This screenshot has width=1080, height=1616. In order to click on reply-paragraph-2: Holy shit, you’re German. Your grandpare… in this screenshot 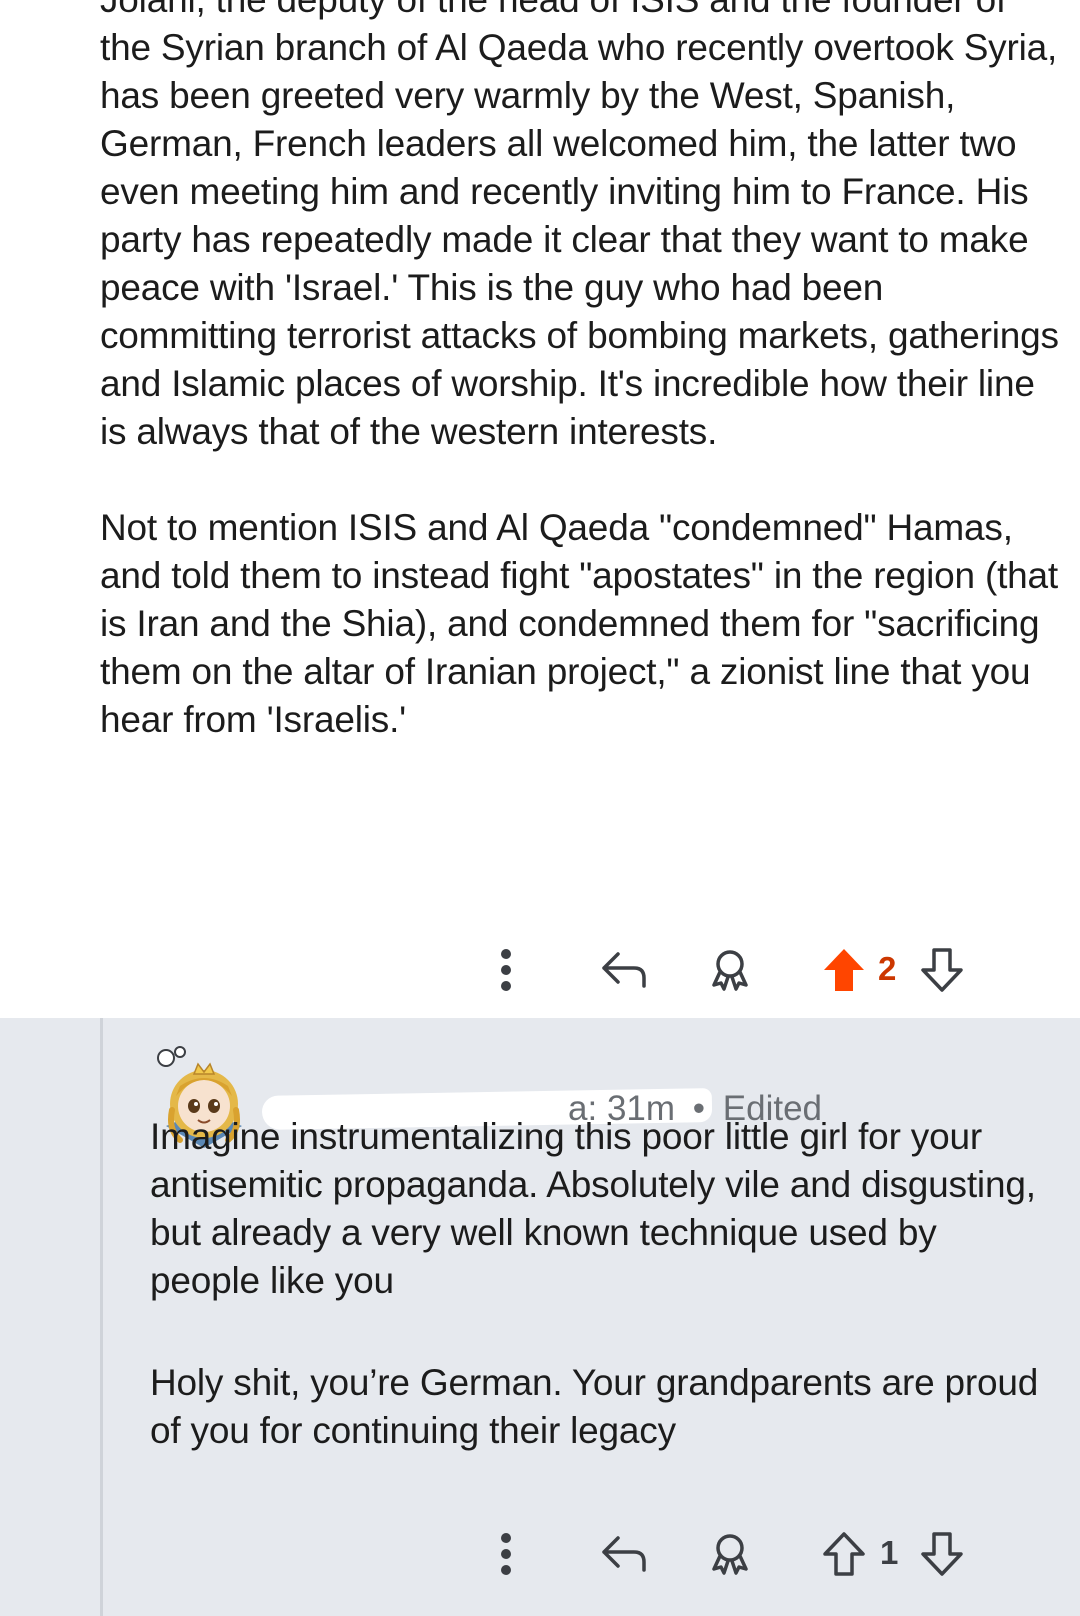, I will do `click(594, 1406)`.